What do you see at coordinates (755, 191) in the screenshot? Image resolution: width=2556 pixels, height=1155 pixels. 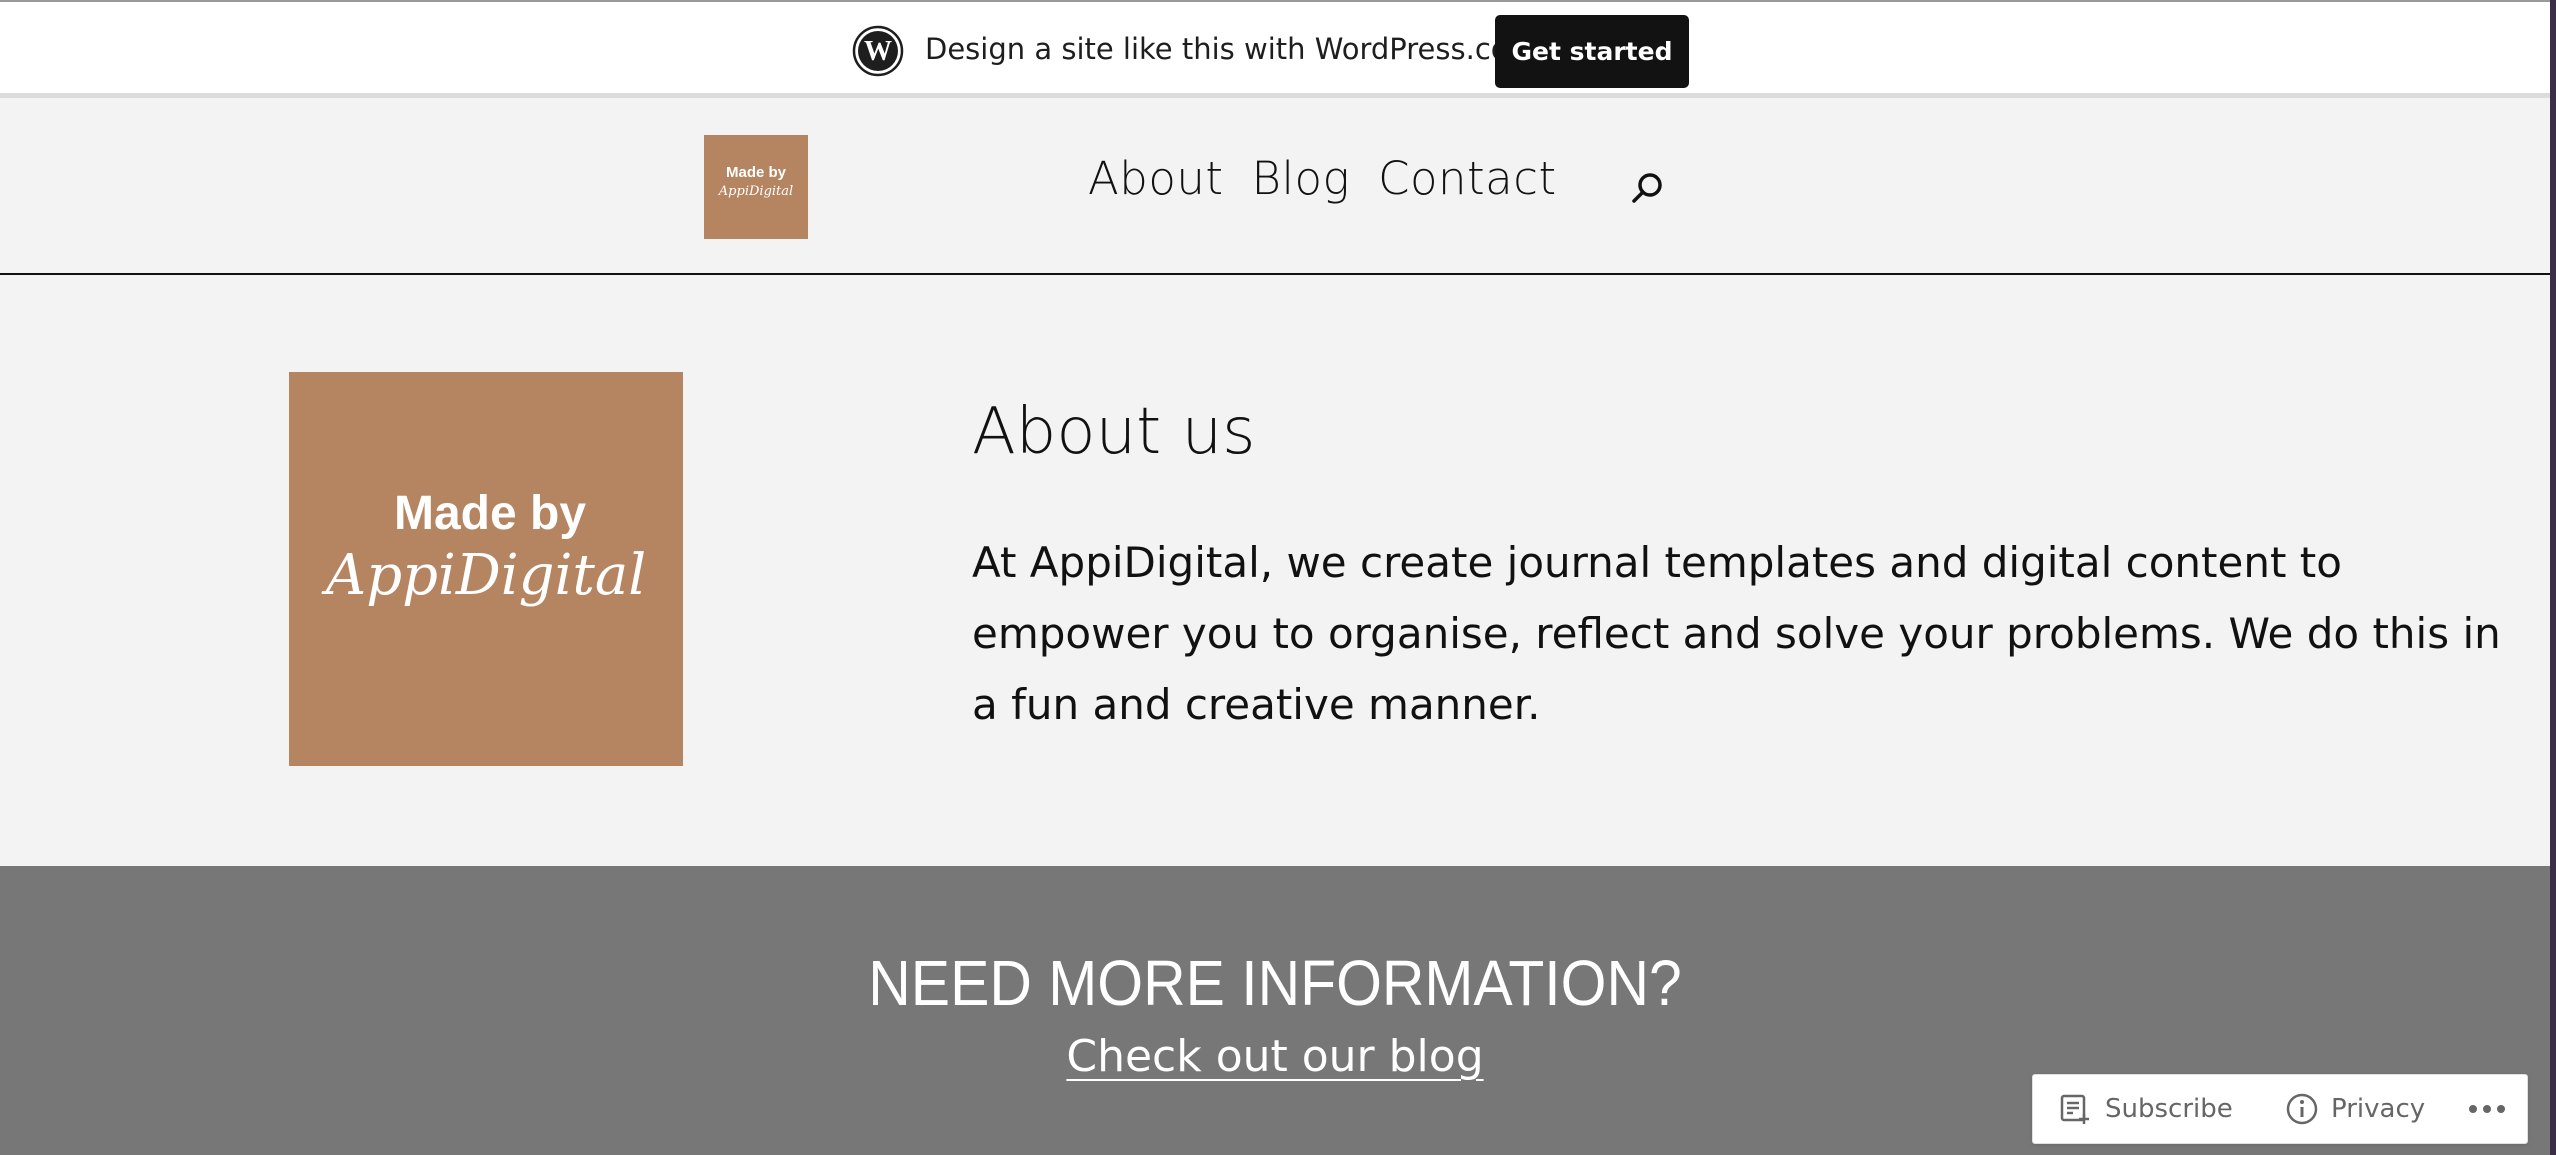 I see `site-logo-line2: AppiDigital` at bounding box center [755, 191].